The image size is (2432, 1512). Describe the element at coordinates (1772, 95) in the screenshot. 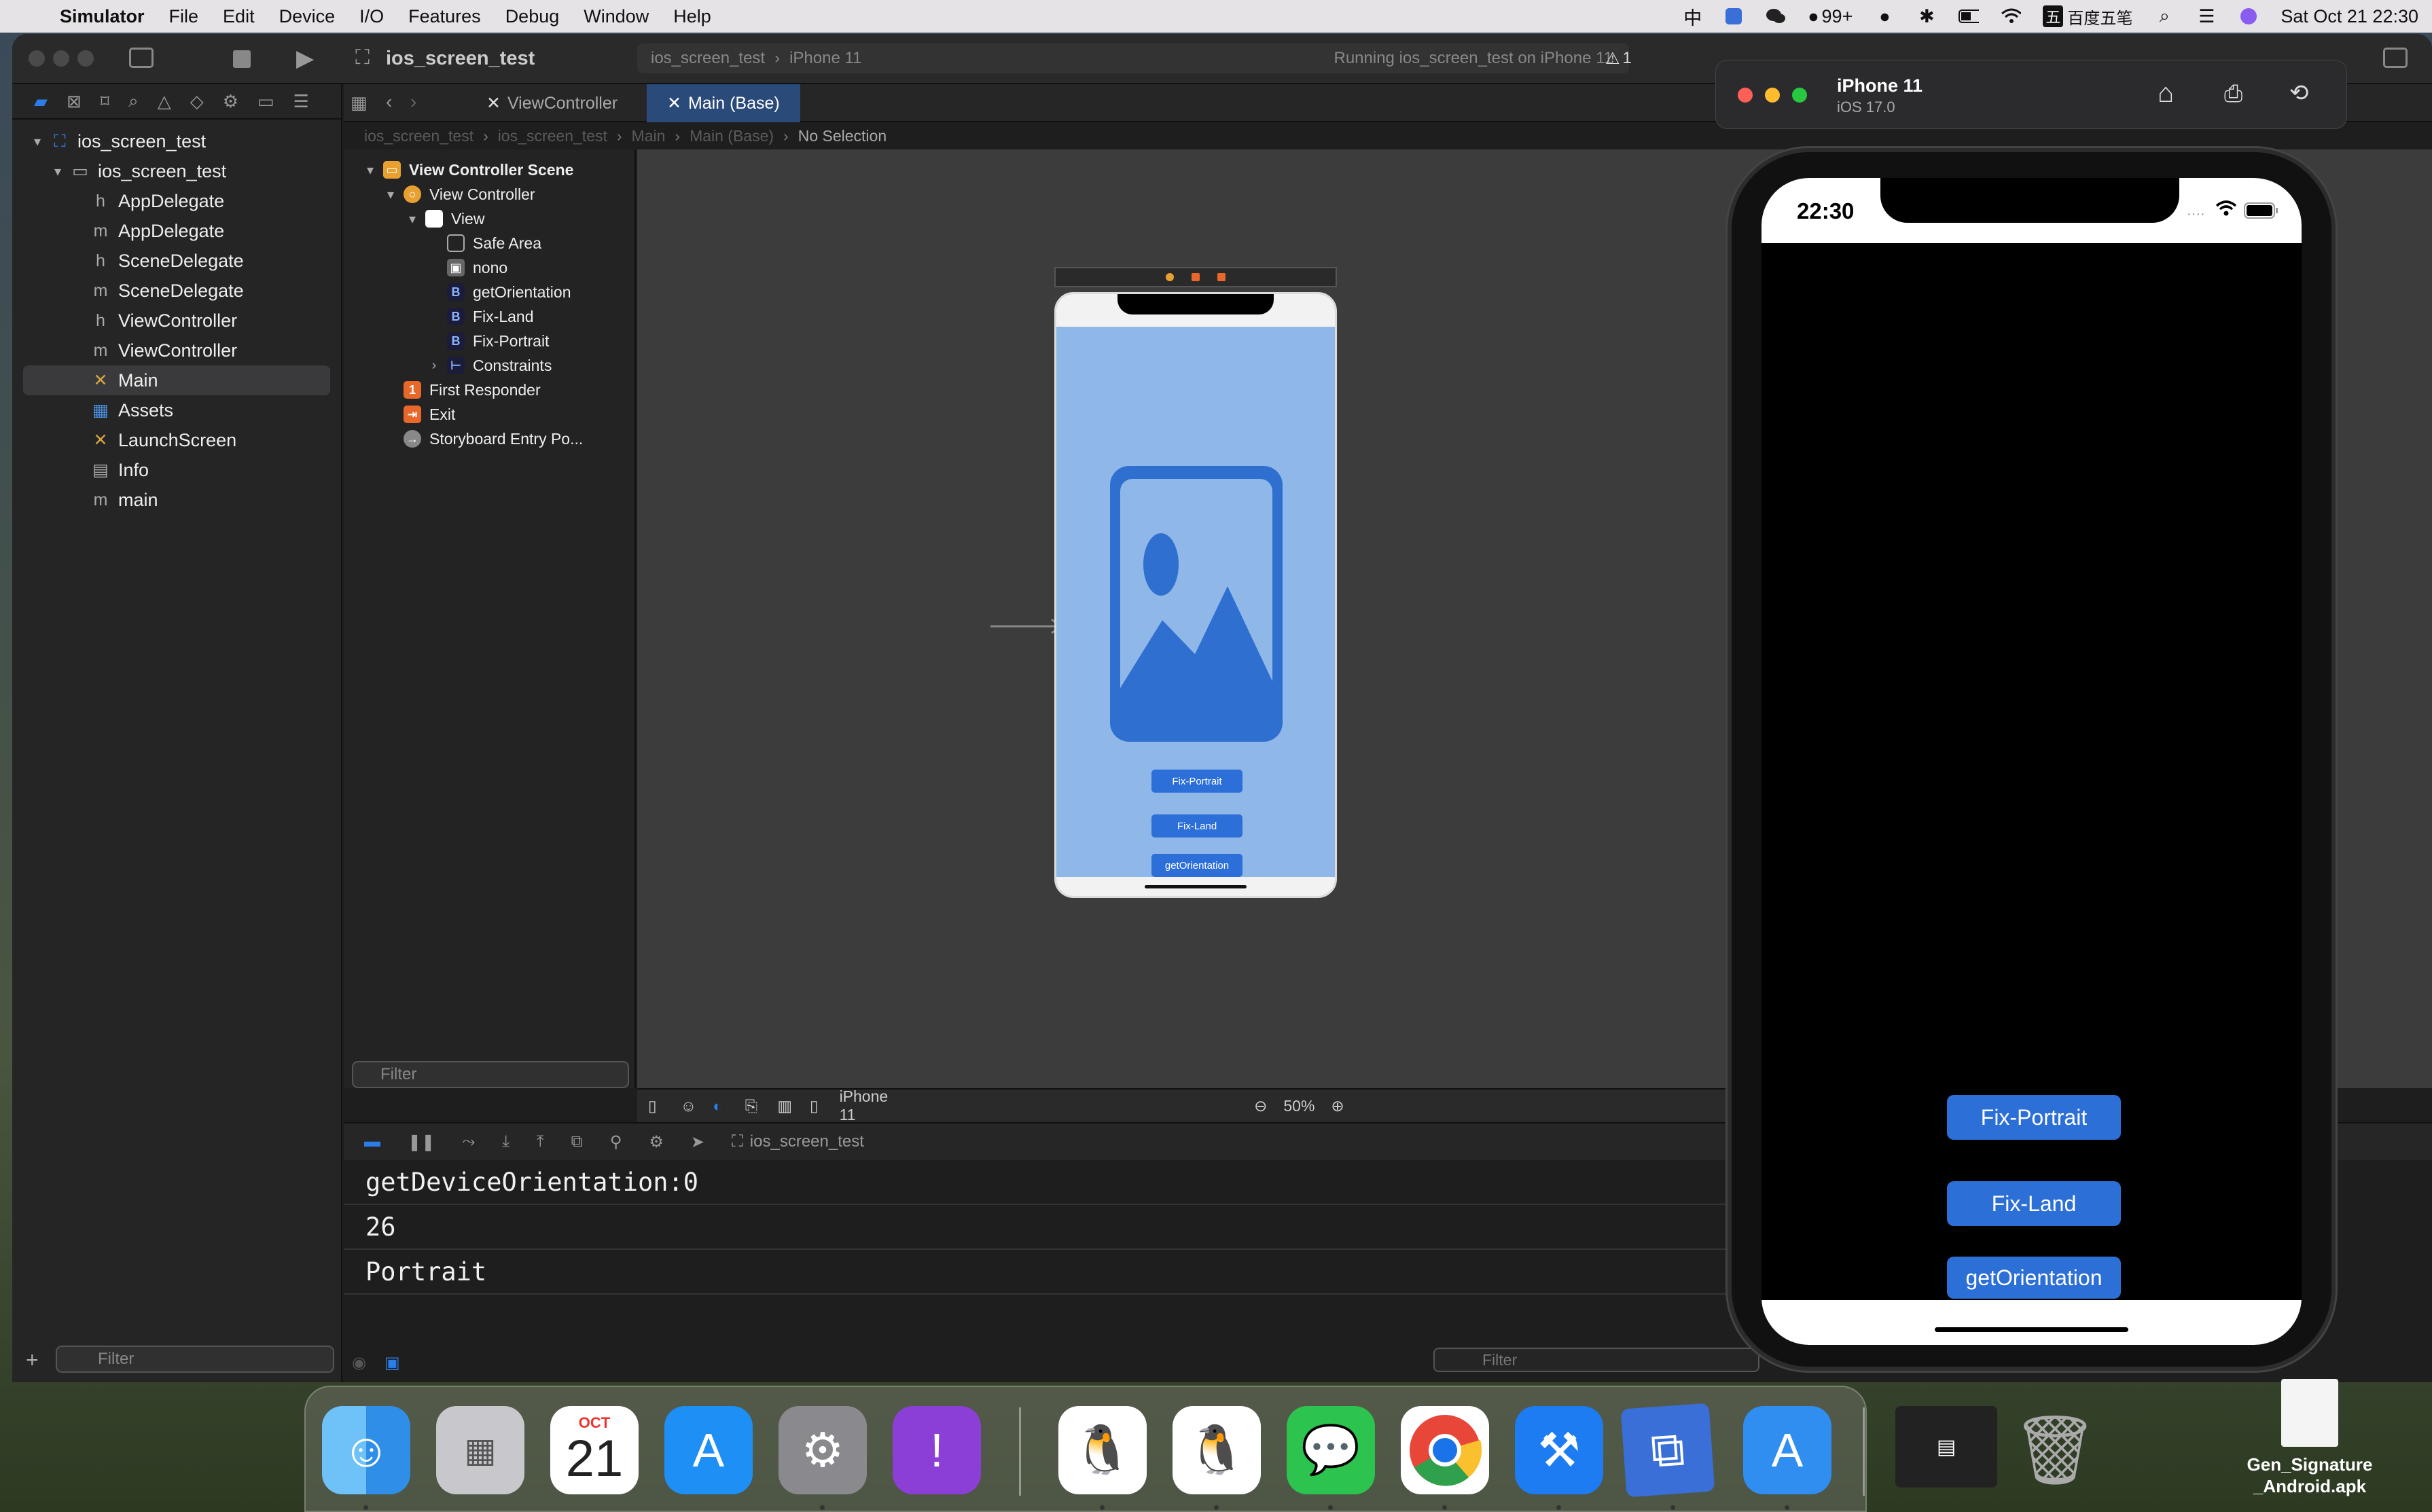

I see `minimize-simulator-button` at that location.